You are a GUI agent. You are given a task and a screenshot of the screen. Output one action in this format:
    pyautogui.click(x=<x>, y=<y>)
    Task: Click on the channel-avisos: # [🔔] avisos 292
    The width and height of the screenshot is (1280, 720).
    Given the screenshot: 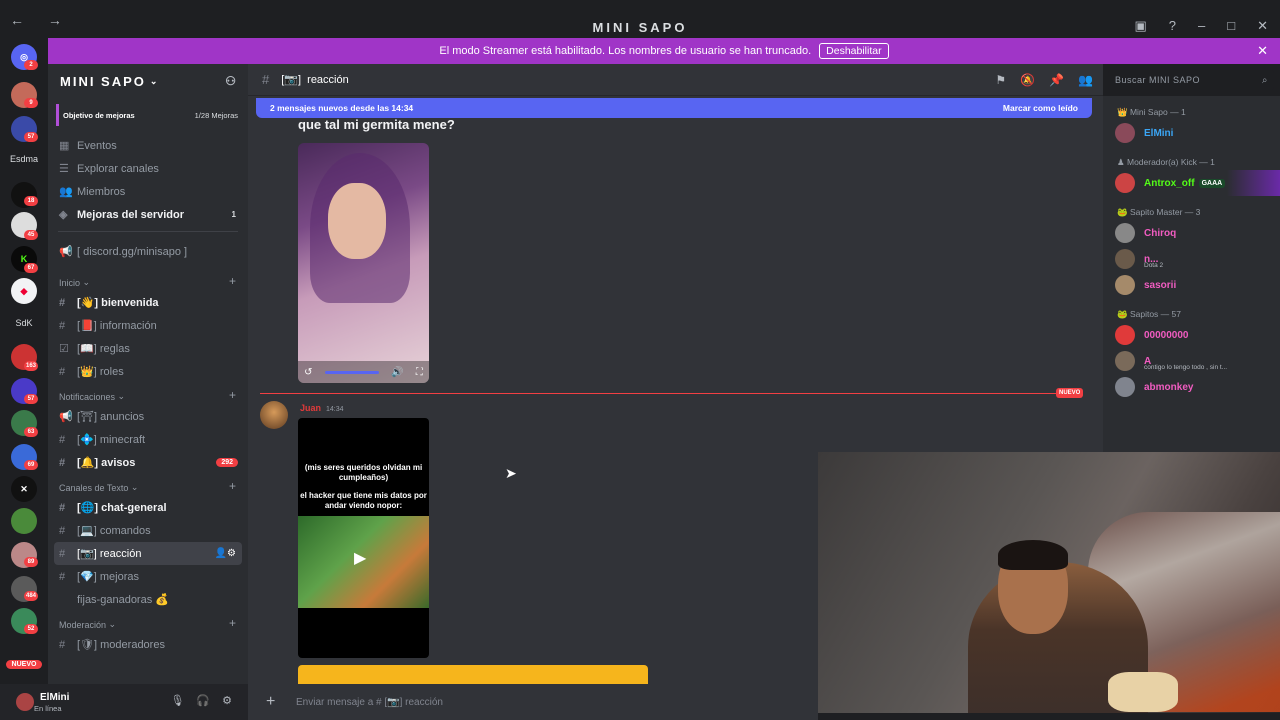 What is the action you would take?
    pyautogui.click(x=148, y=462)
    